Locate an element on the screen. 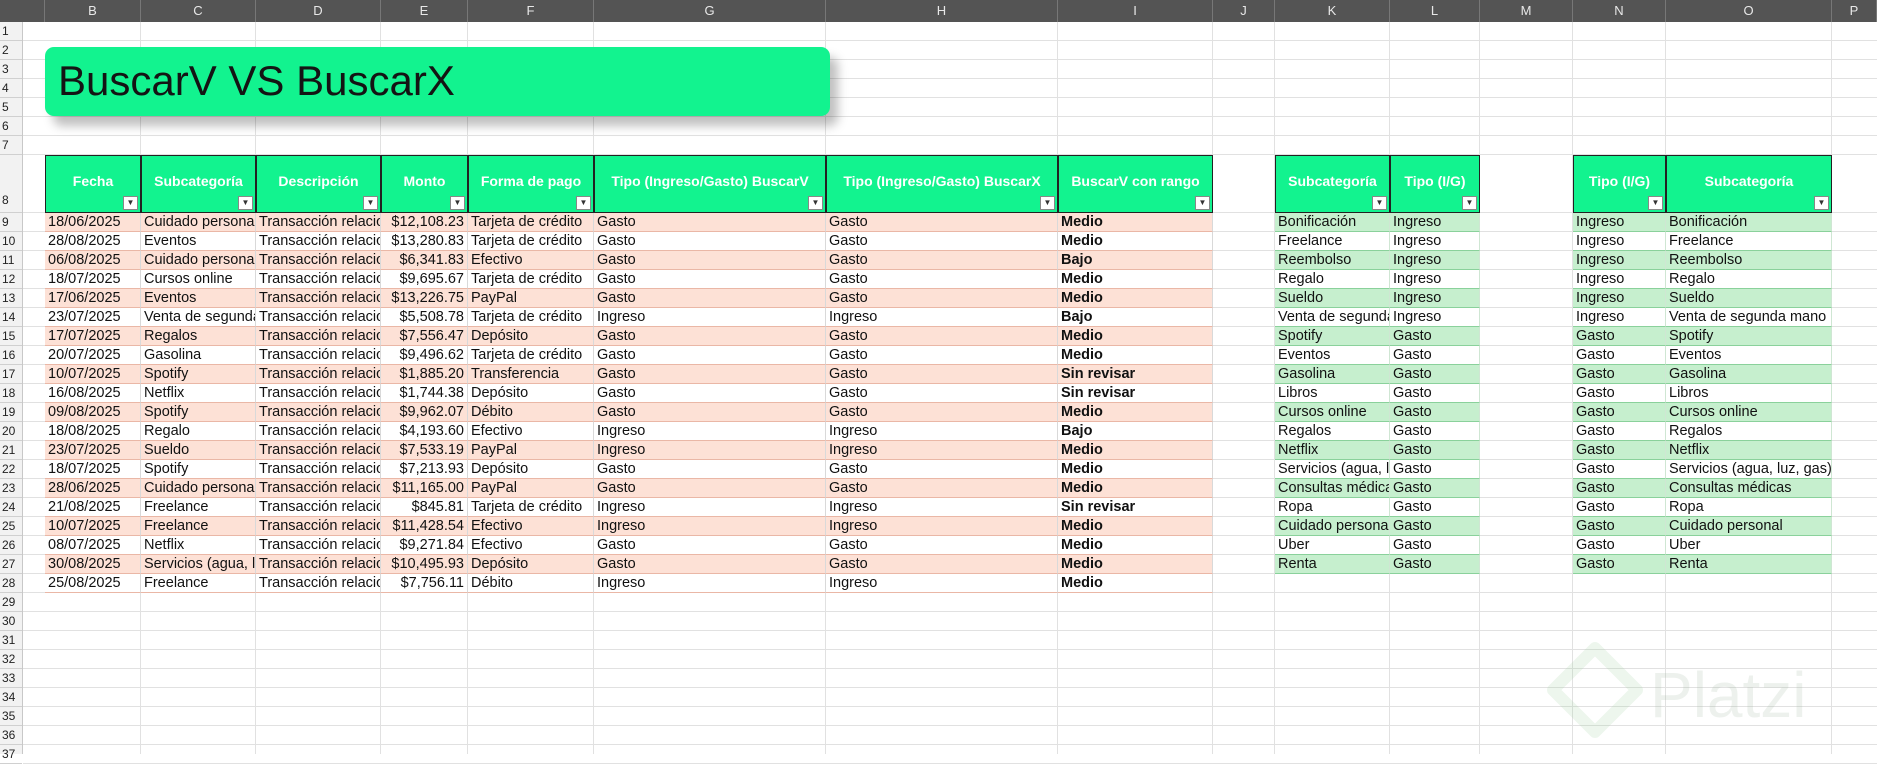 This screenshot has height=764, width=1877. table-cell: PayPal is located at coordinates (531, 488).